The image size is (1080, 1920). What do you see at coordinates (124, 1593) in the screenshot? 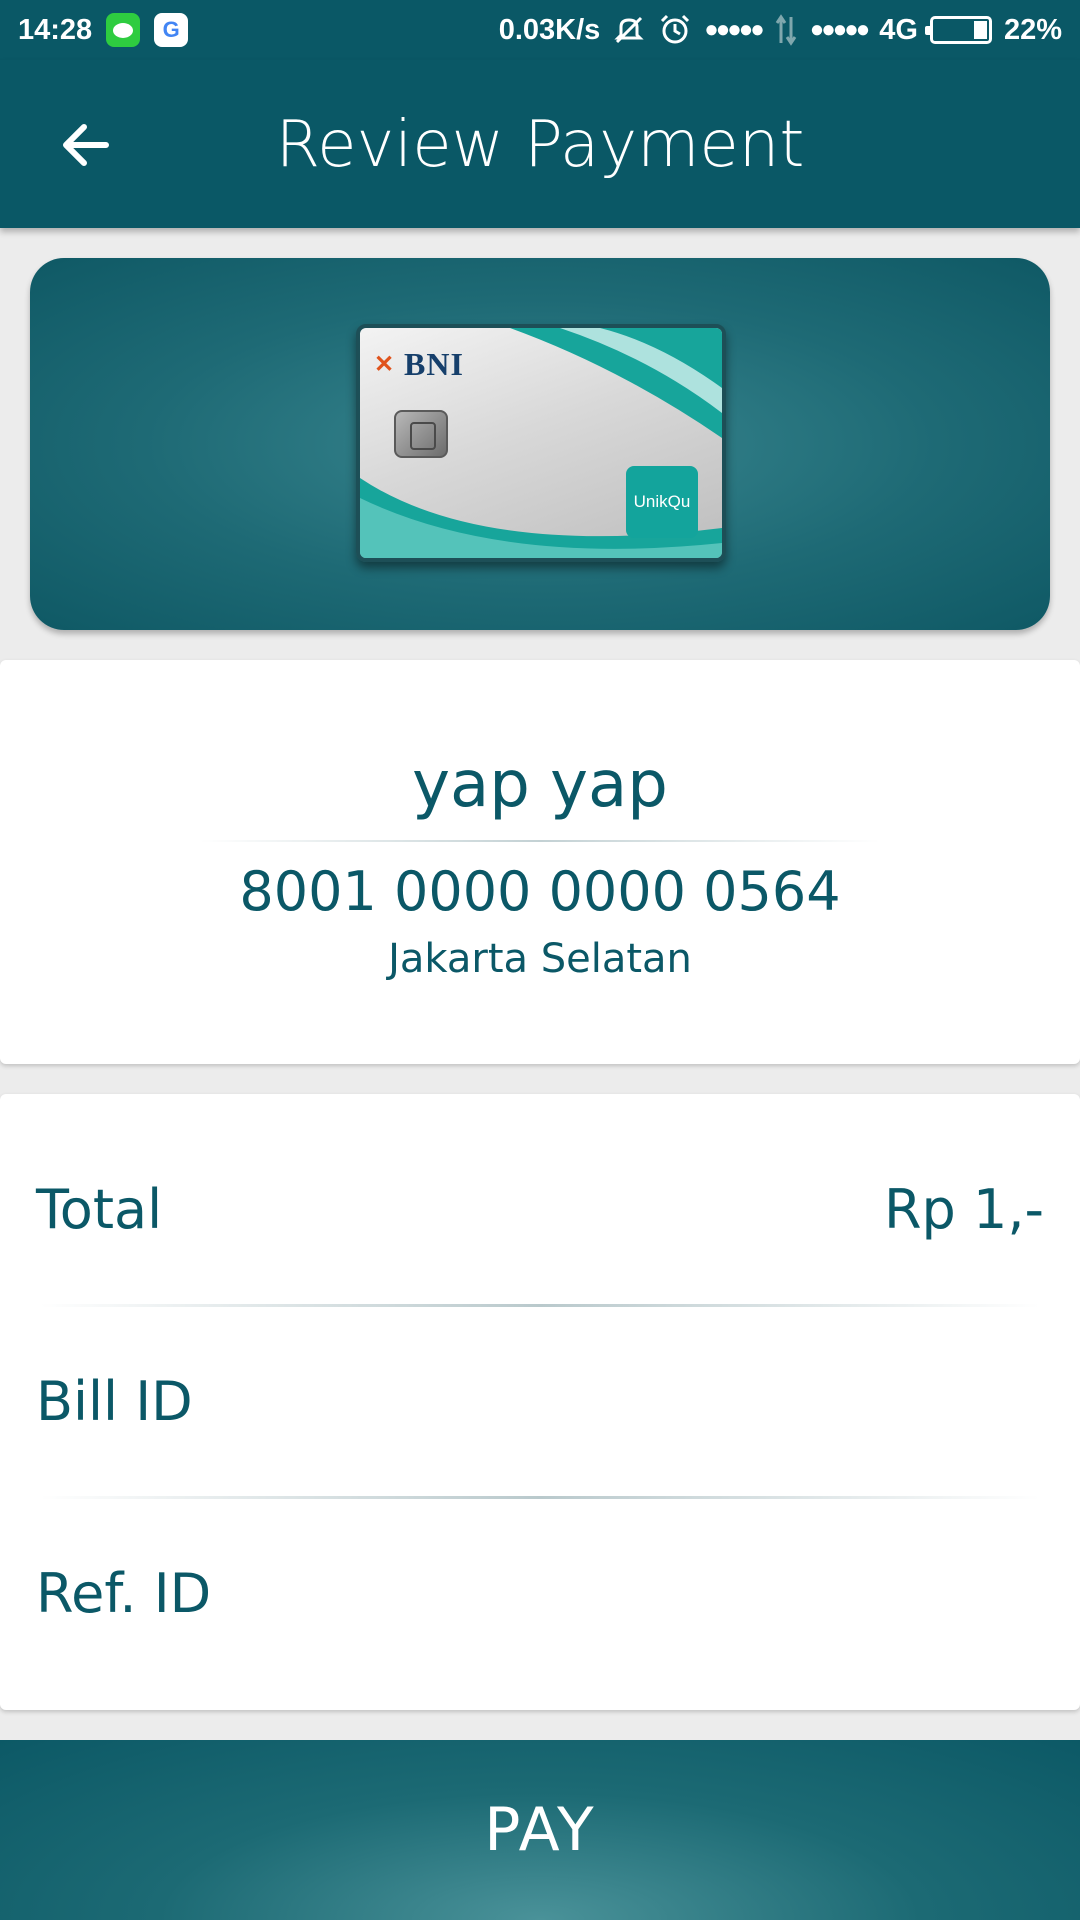
I see `ref-id-label: Ref. ID` at bounding box center [124, 1593].